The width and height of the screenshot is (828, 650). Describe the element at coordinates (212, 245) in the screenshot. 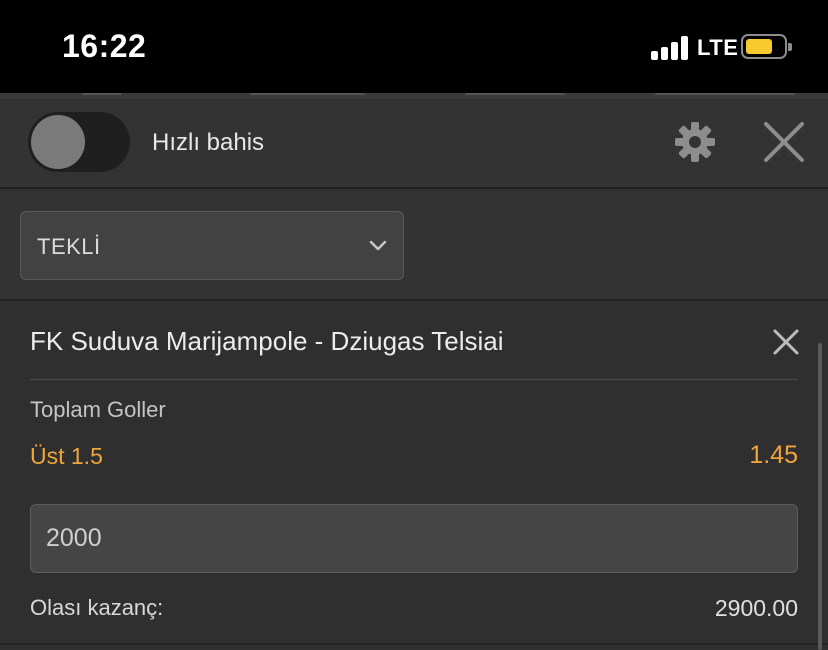

I see `bet-type-dropdown: TEKLİ` at that location.